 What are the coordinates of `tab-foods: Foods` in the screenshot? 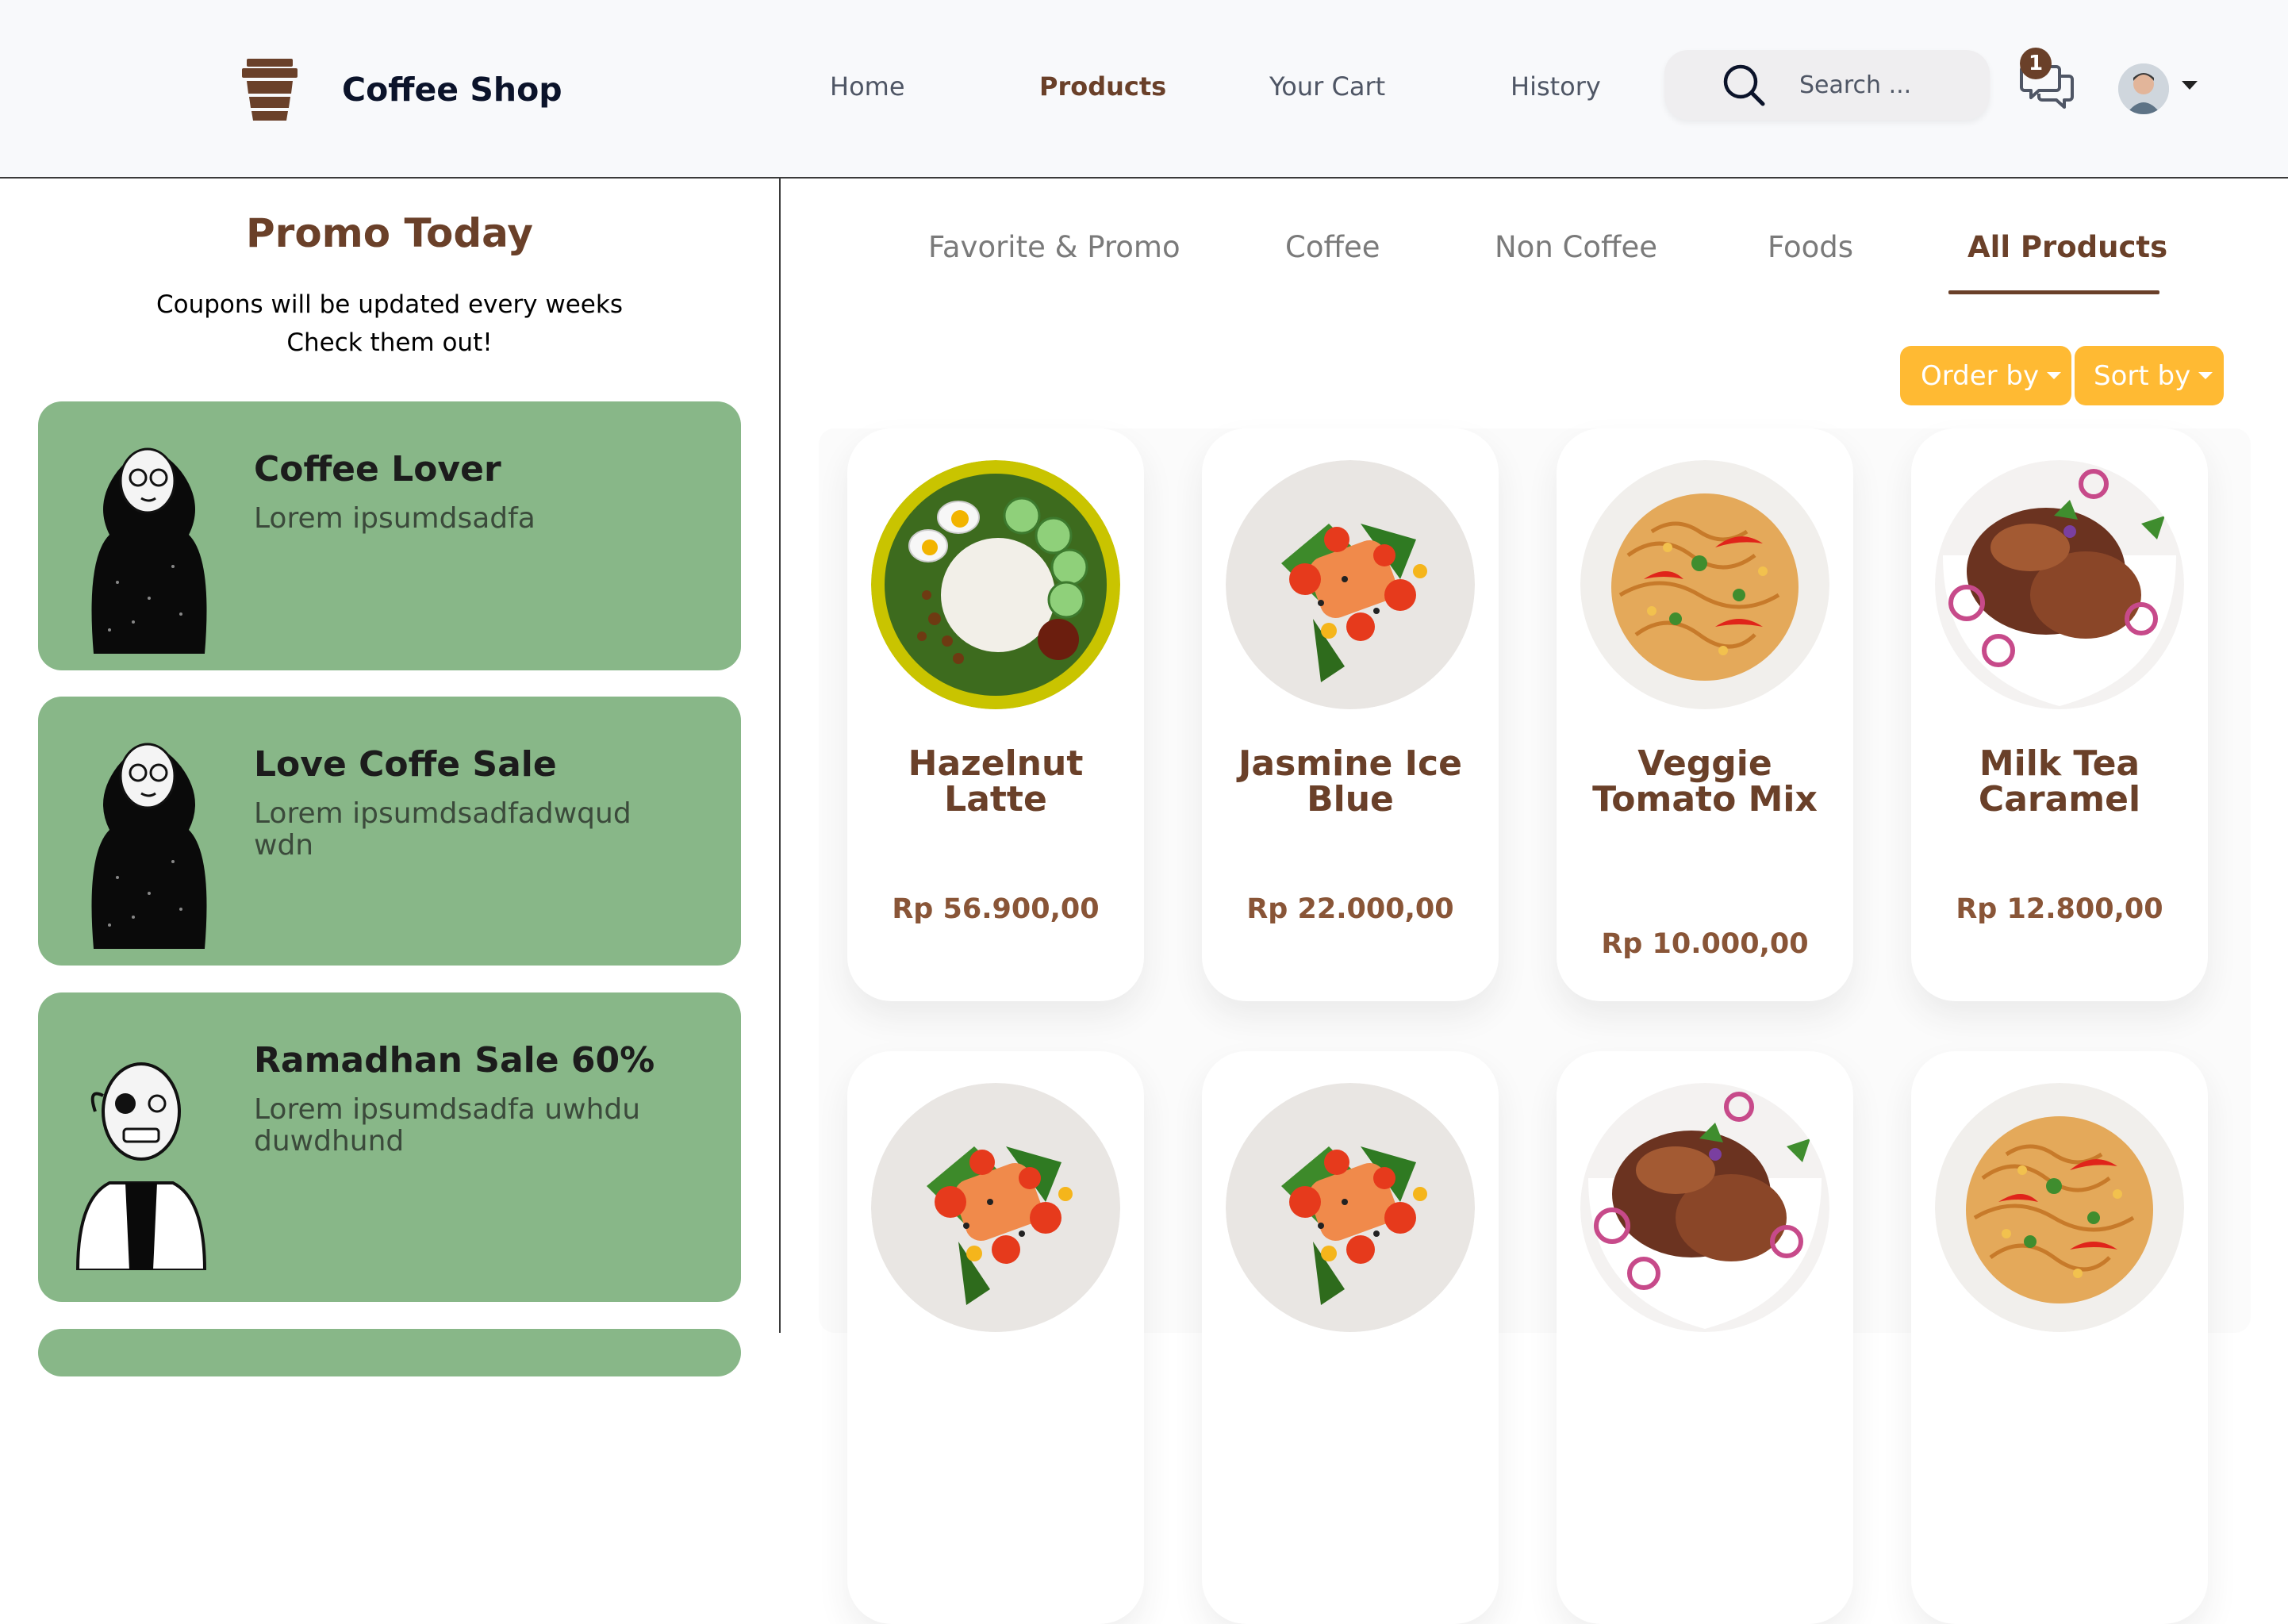 It's located at (1810, 247).